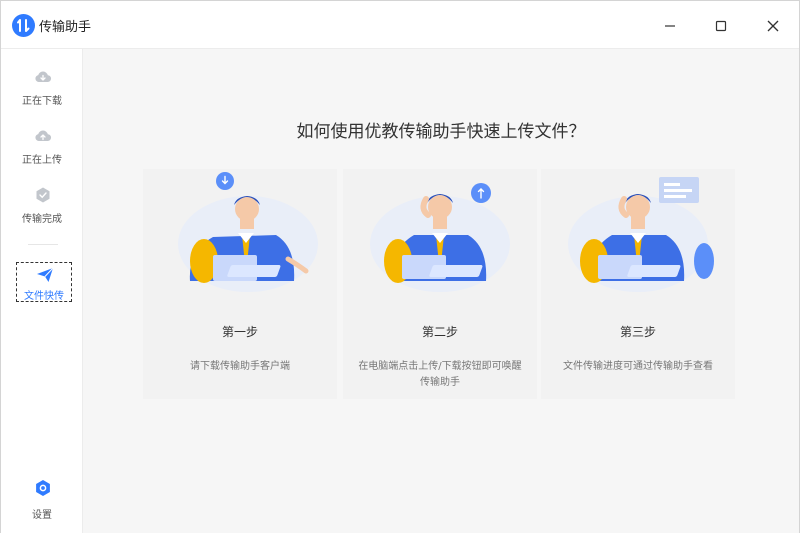  What do you see at coordinates (239, 332) in the screenshot?
I see `step-title: 第一步` at bounding box center [239, 332].